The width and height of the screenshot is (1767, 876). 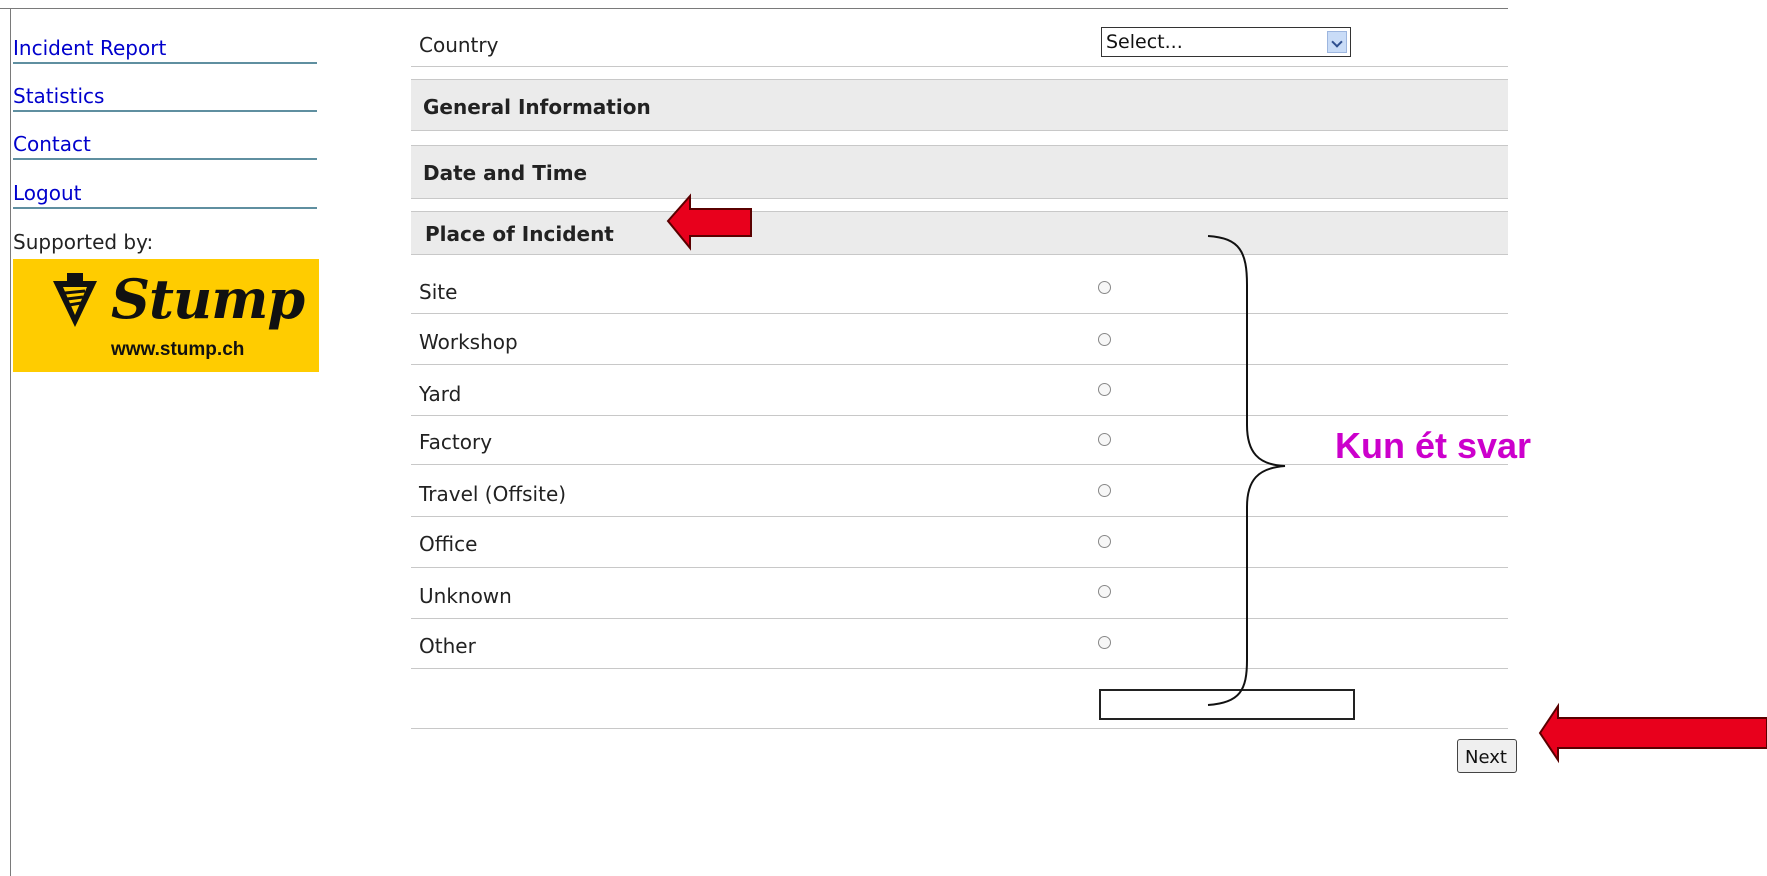 What do you see at coordinates (1433, 445) in the screenshot?
I see `annotation-text: Kun ét svar` at bounding box center [1433, 445].